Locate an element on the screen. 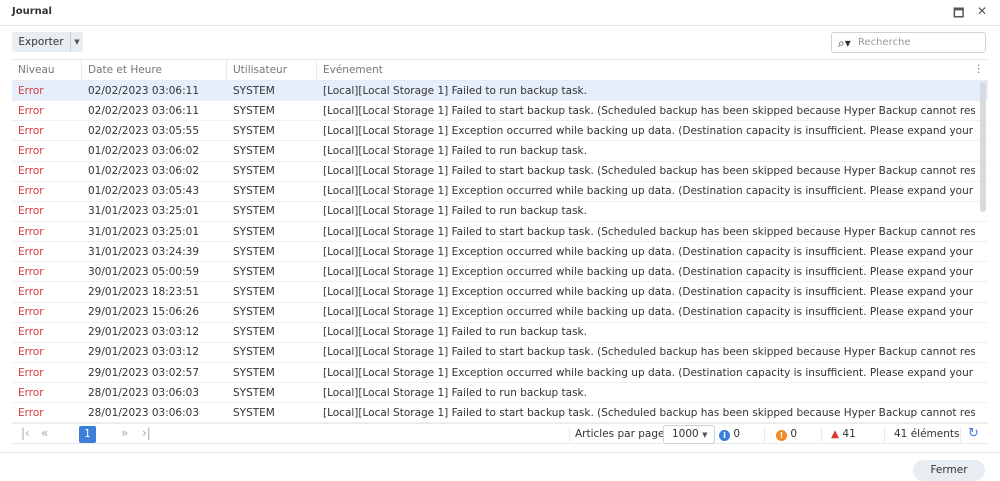 This screenshot has width=1000, height=481. close-button: Fermer is located at coordinates (949, 470).